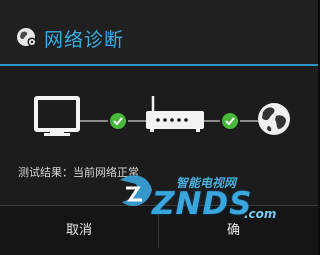 Image resolution: width=320 pixels, height=255 pixels. Describe the element at coordinates (274, 119) in the screenshot. I see `globe-icon` at that location.